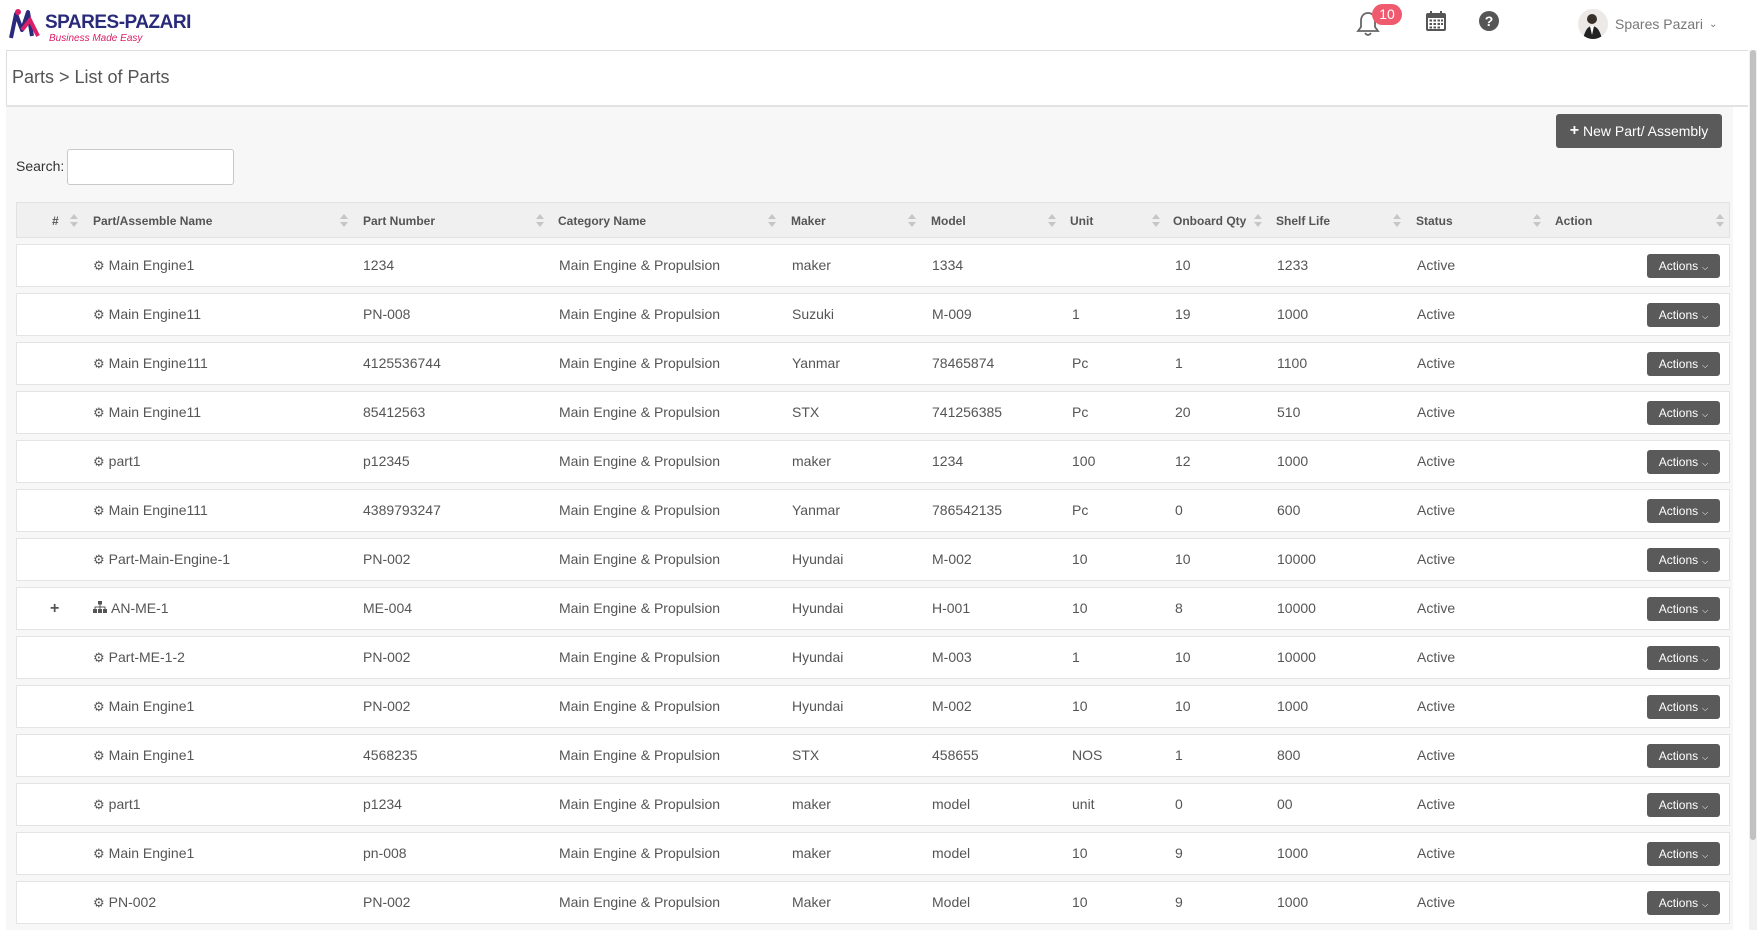 This screenshot has width=1757, height=930. Describe the element at coordinates (379, 265) in the screenshot. I see `cell-part-number: 1234` at that location.